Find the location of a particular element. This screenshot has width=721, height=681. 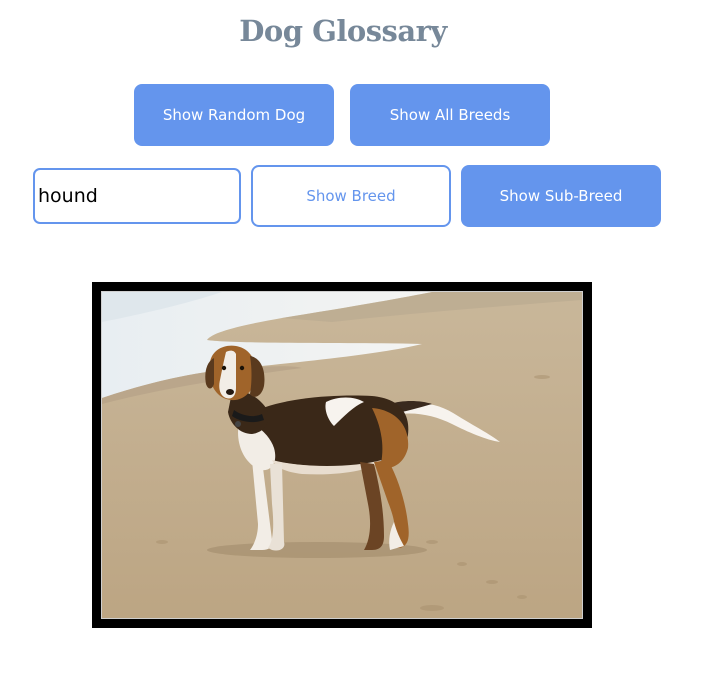

show-sub-breed-button: Show Sub-Breed is located at coordinates (561, 196).